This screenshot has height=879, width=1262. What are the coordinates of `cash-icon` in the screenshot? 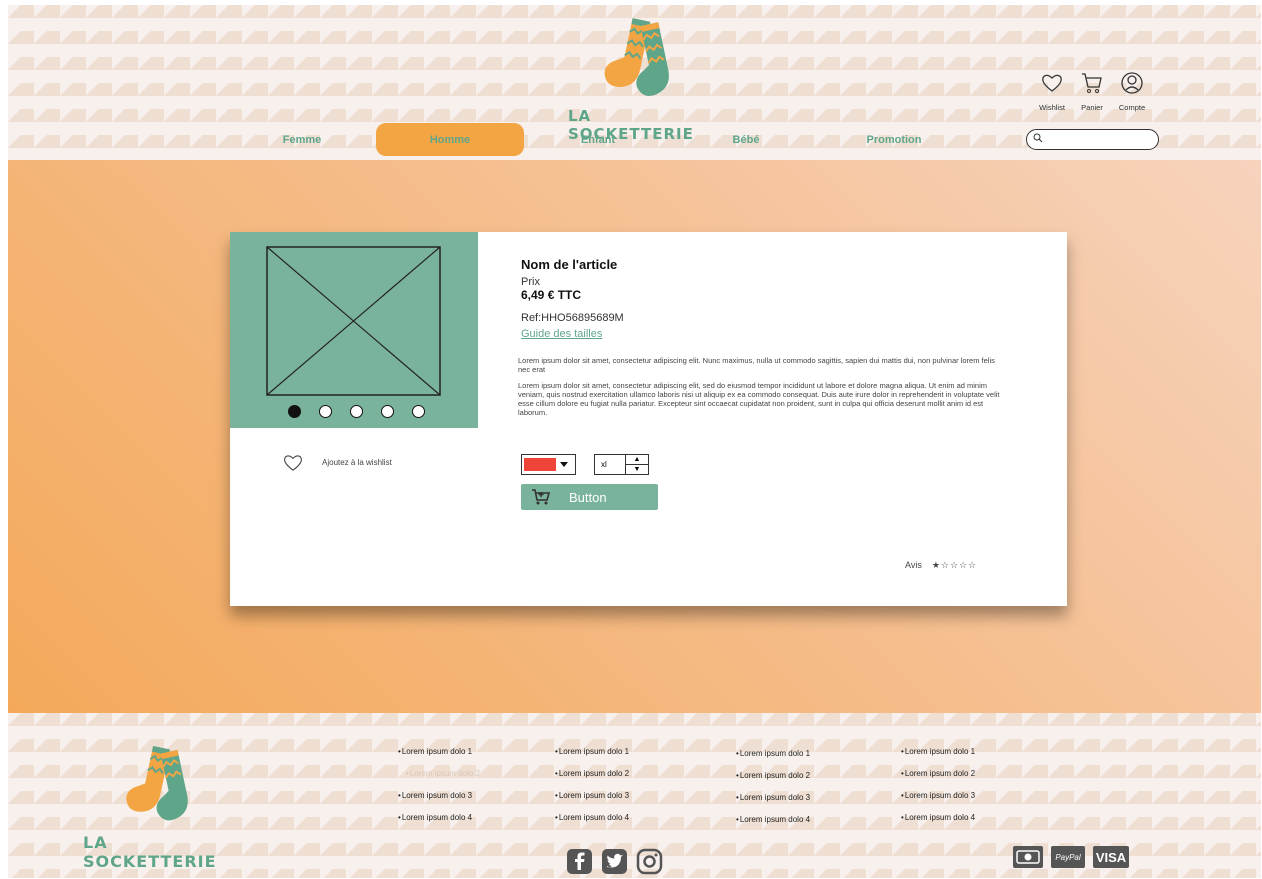 It's located at (1028, 857).